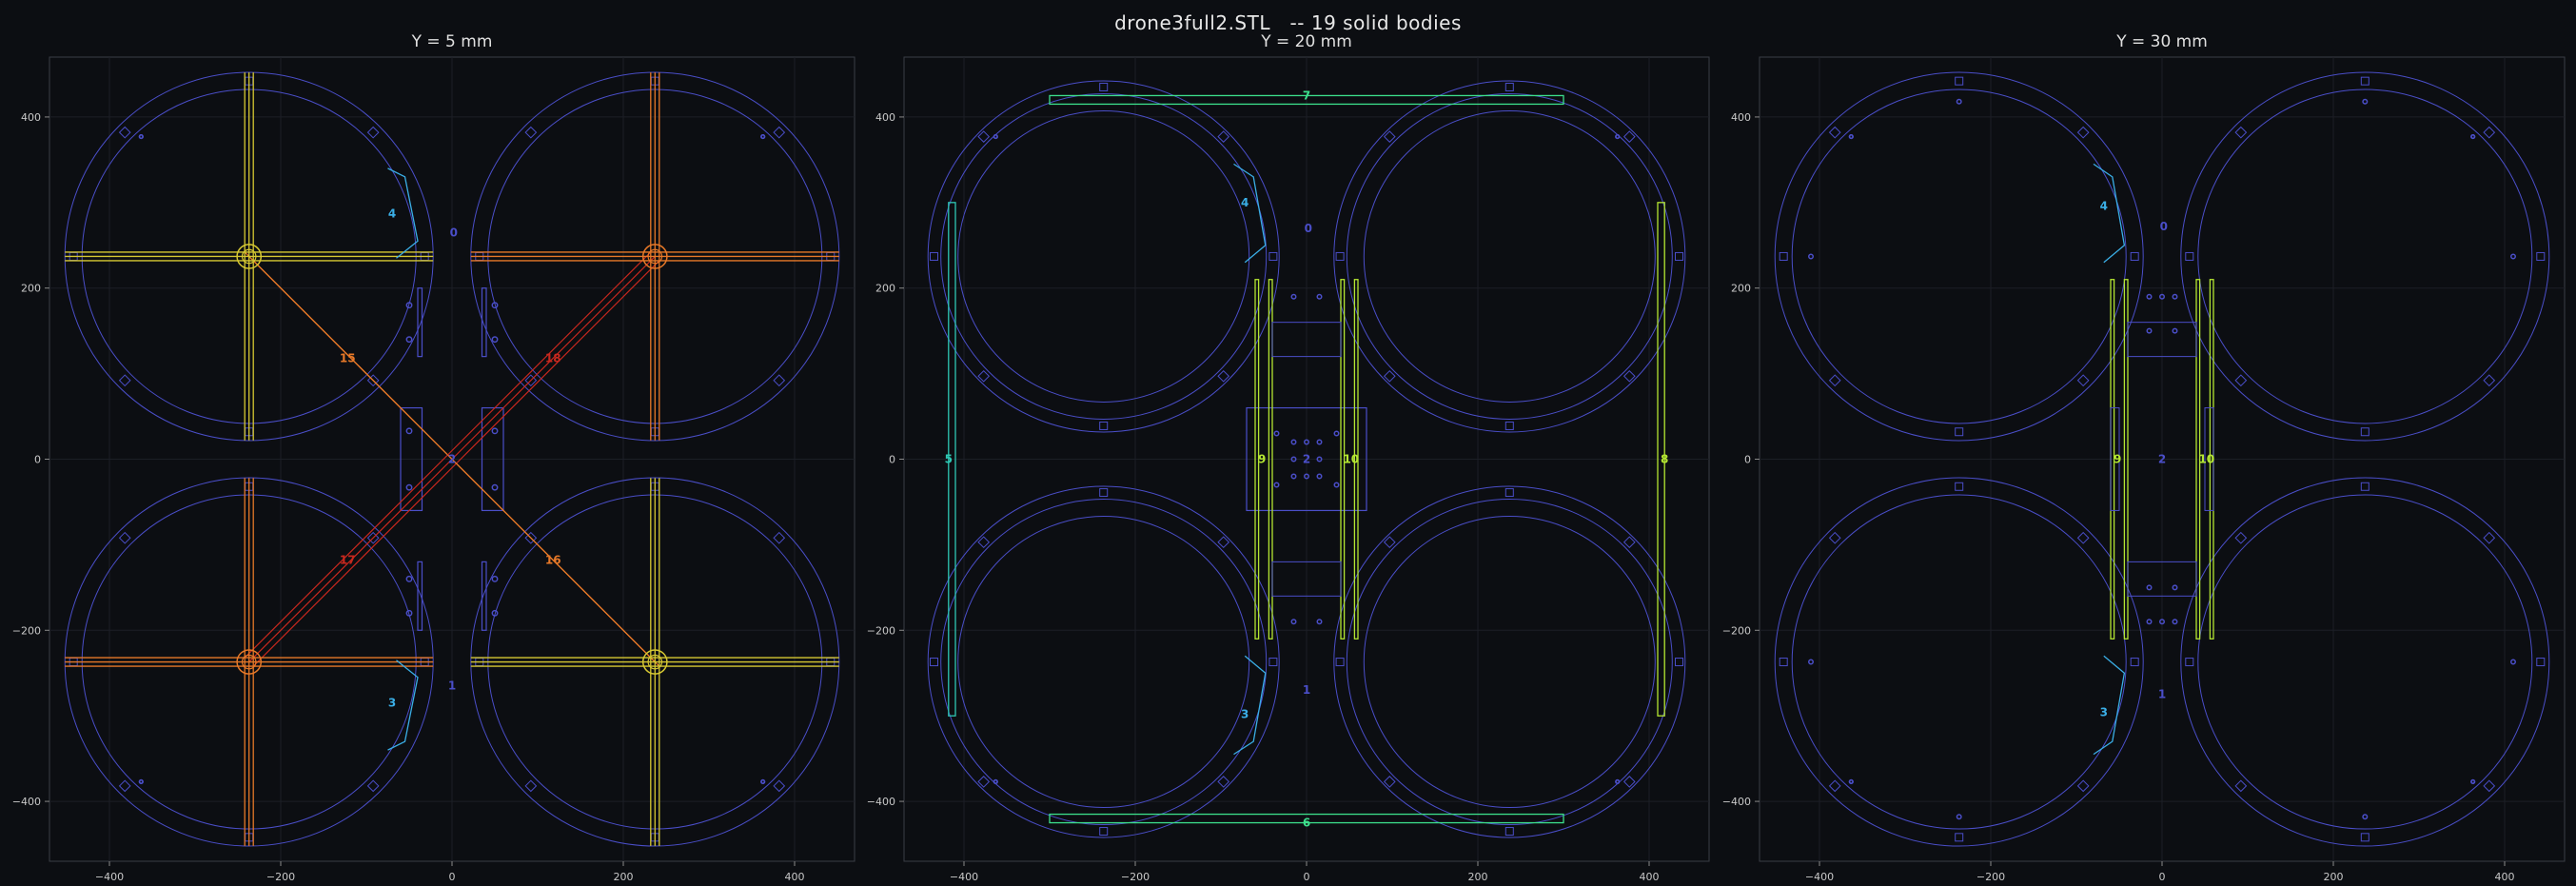 This screenshot has width=2576, height=886. I want to click on body-label: 18, so click(553, 357).